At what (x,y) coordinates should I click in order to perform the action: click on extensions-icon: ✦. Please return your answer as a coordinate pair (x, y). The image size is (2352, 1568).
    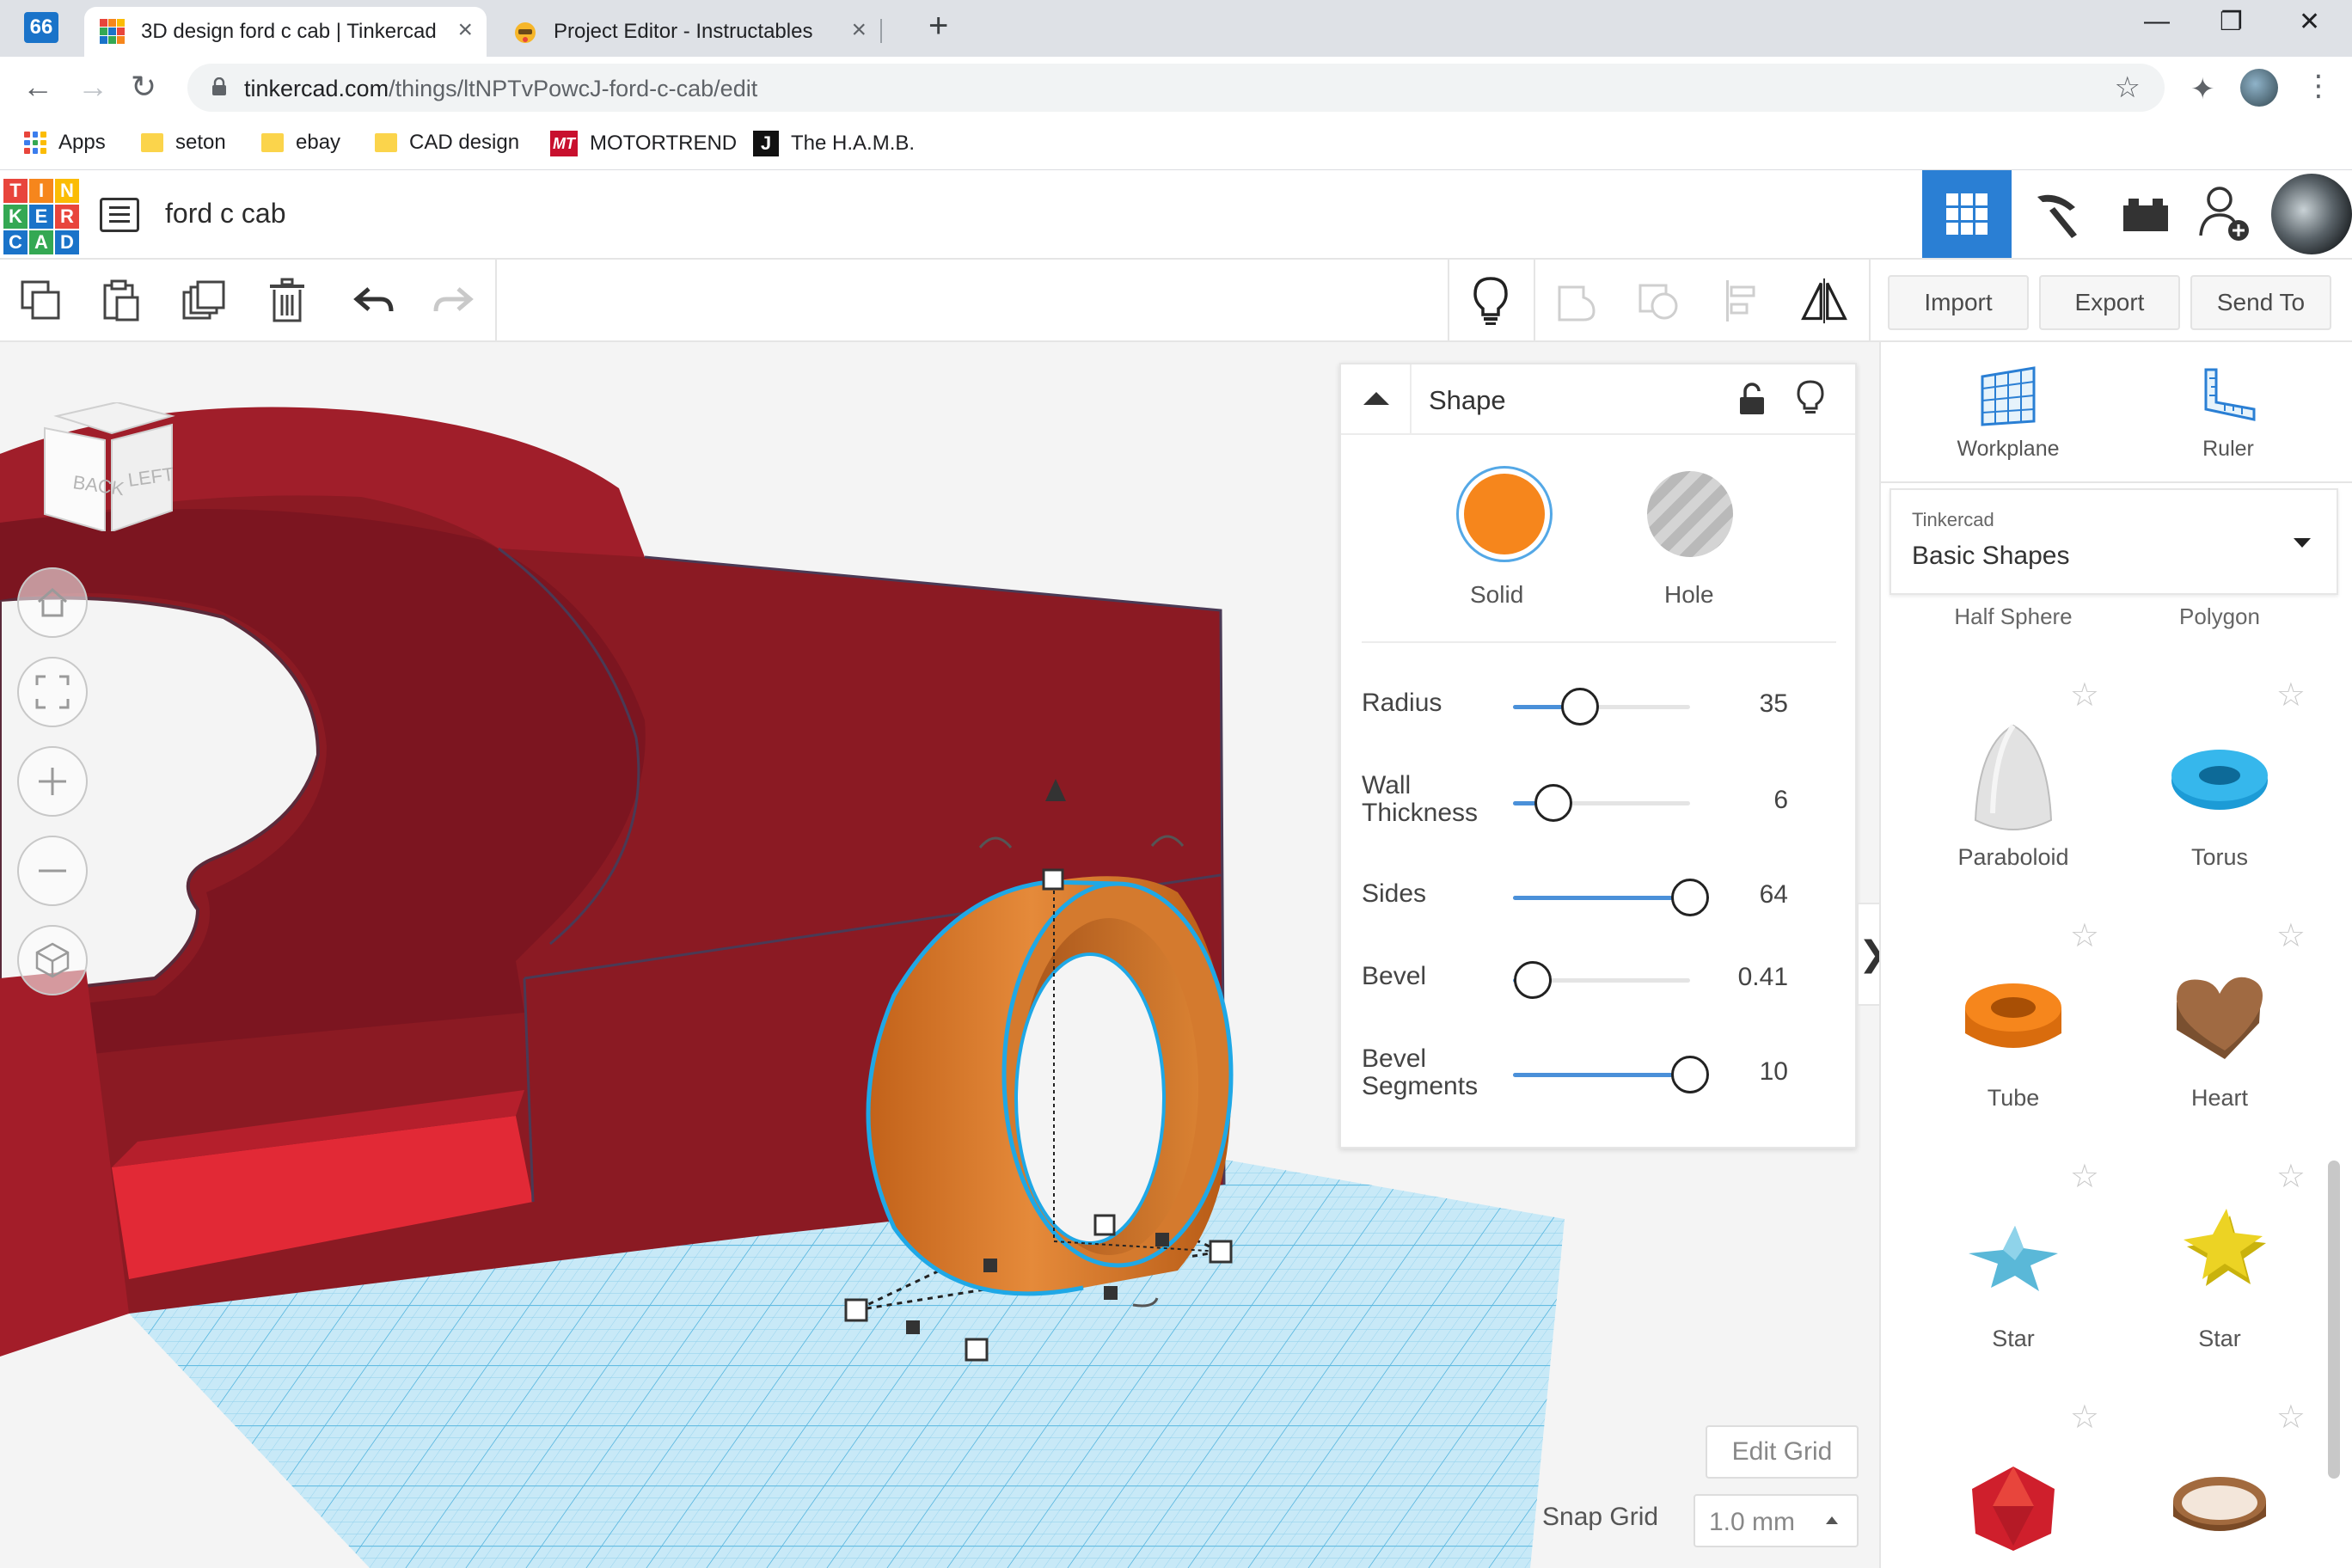
    Looking at the image, I should click on (2202, 89).